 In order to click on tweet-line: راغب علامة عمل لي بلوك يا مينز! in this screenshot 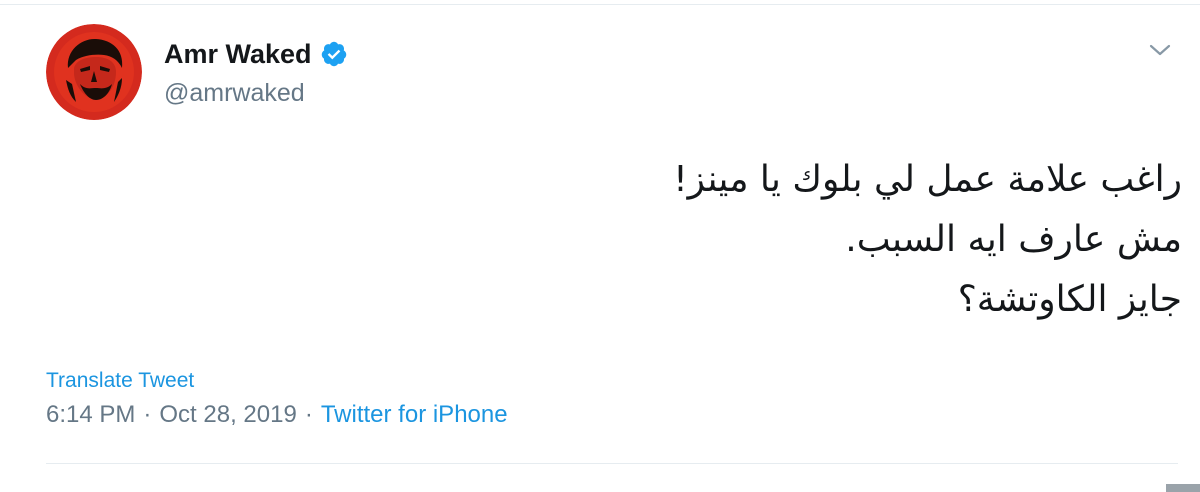, I will do `click(927, 179)`.